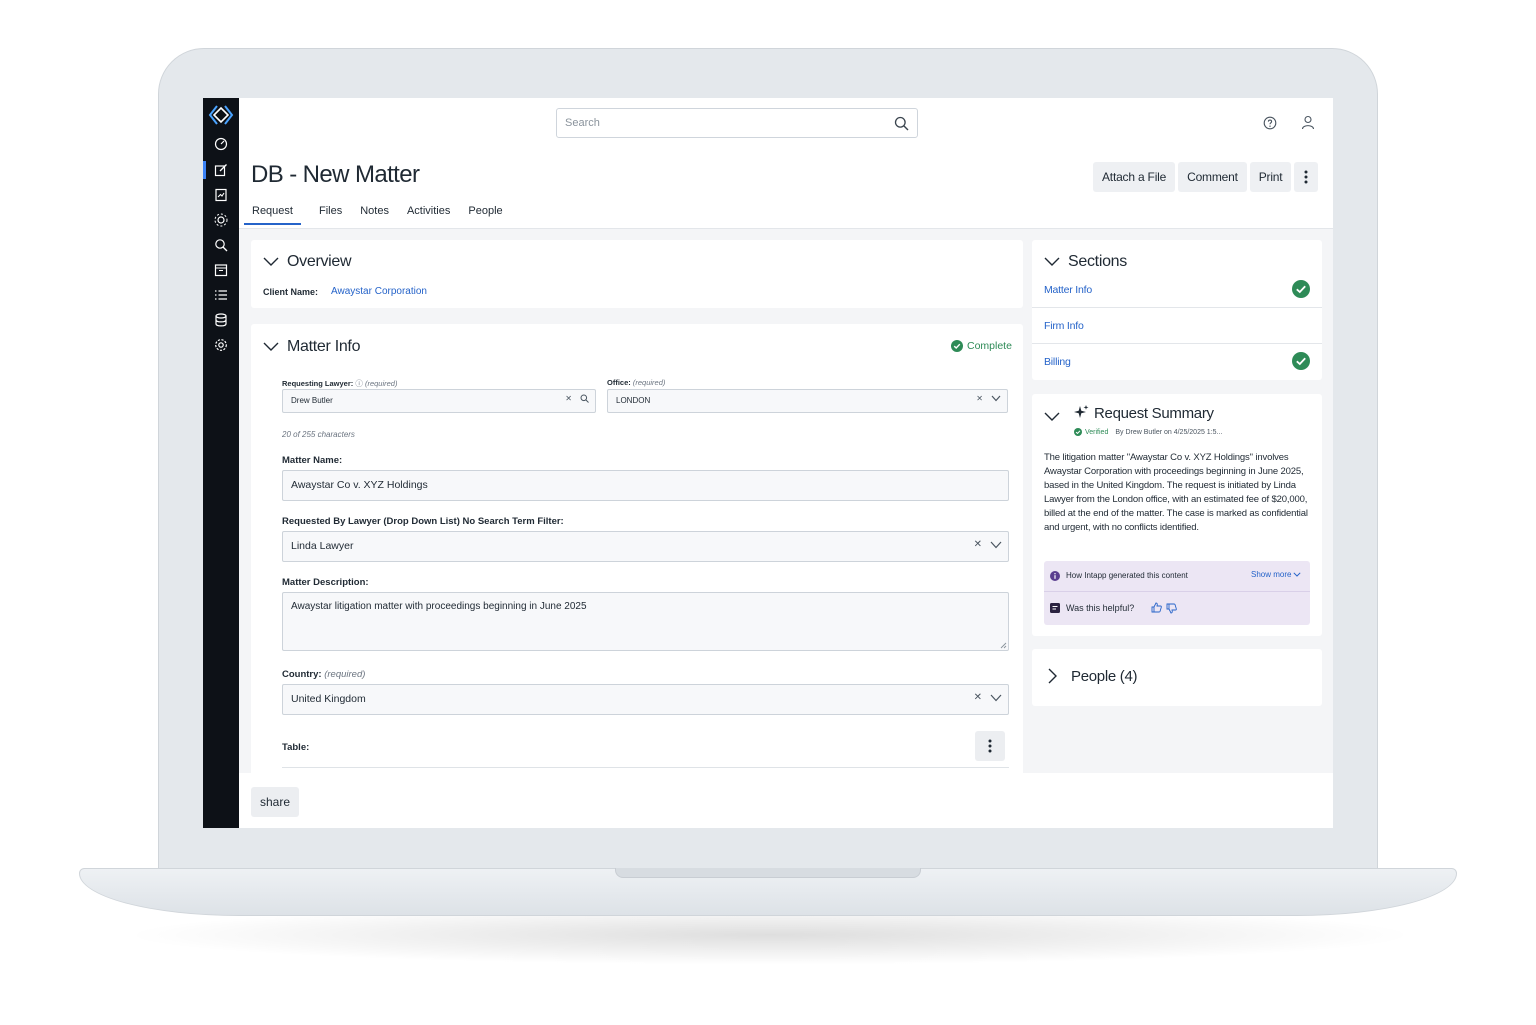 The width and height of the screenshot is (1536, 1025). Describe the element at coordinates (221, 270) in the screenshot. I see `calendar-icon` at that location.